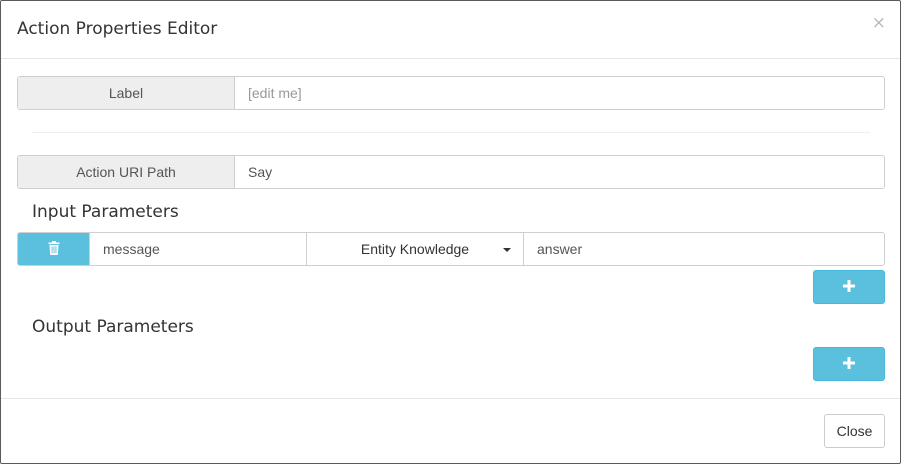 This screenshot has height=464, width=901. What do you see at coordinates (451, 132) in the screenshot?
I see `divider` at bounding box center [451, 132].